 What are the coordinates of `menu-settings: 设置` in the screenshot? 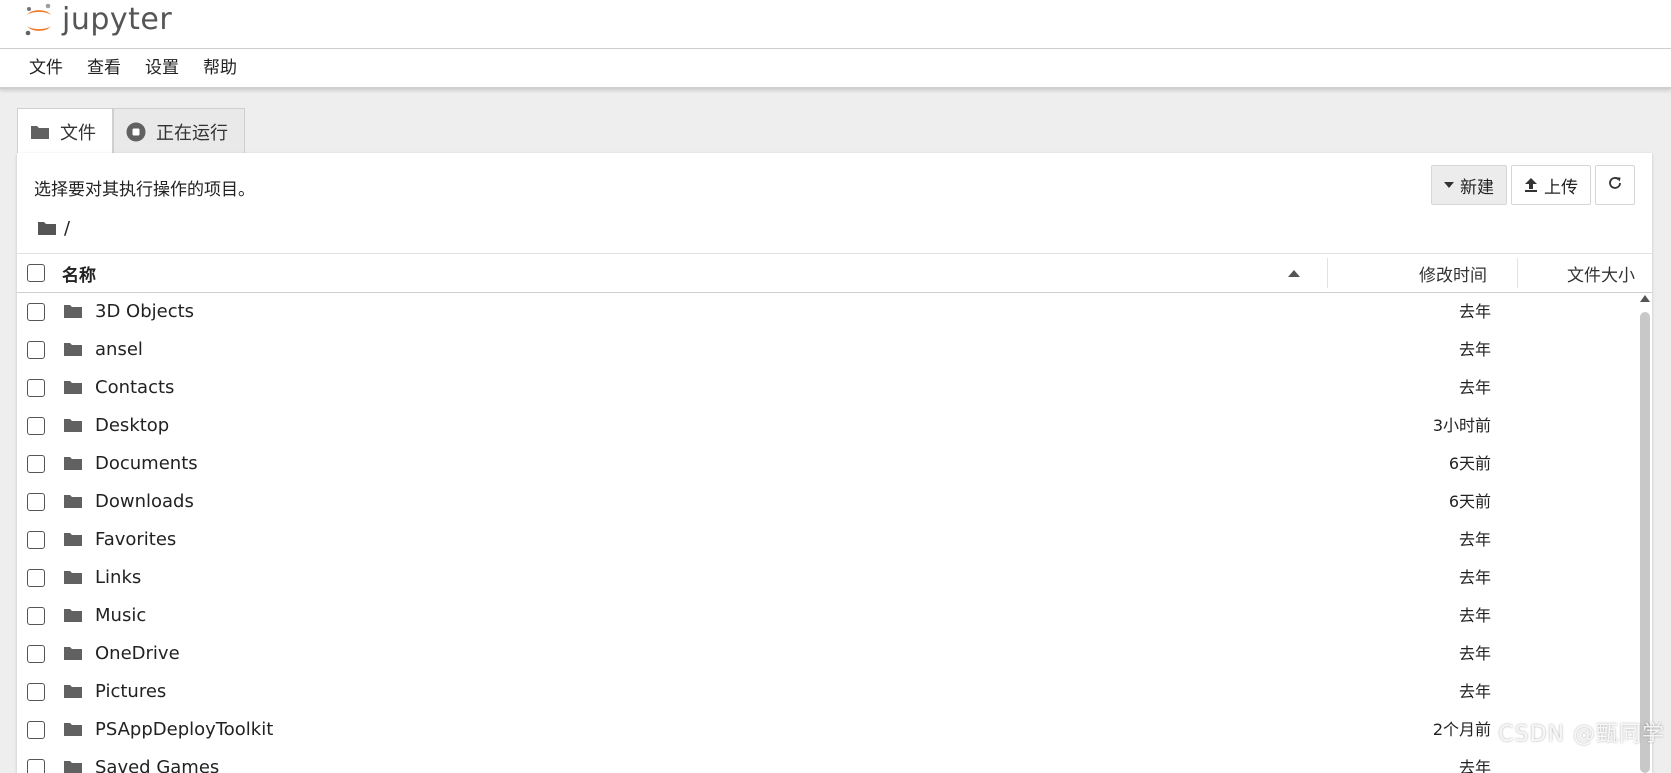 It's located at (162, 68).